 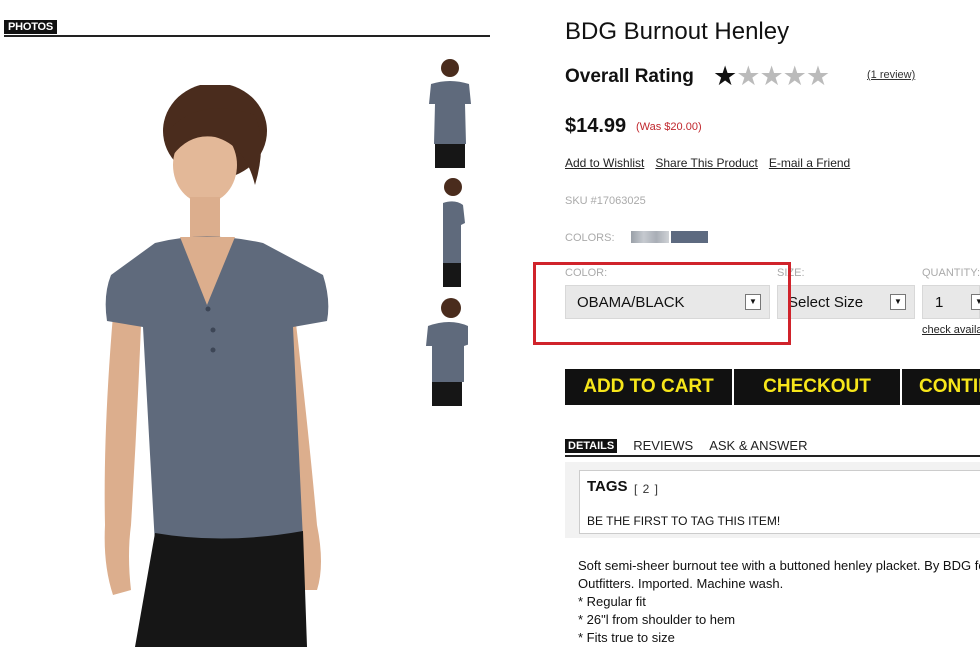 I want to click on description-line: * Fits true to size, so click(x=626, y=637).